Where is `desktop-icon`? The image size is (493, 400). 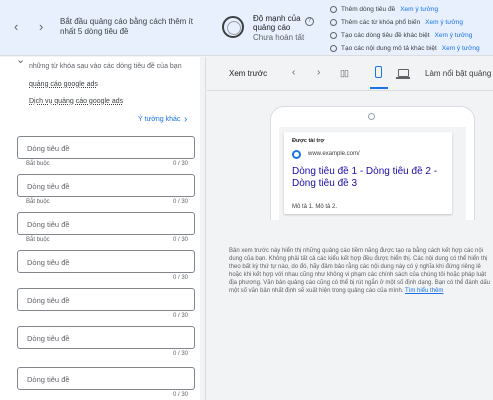 desktop-icon is located at coordinates (403, 74).